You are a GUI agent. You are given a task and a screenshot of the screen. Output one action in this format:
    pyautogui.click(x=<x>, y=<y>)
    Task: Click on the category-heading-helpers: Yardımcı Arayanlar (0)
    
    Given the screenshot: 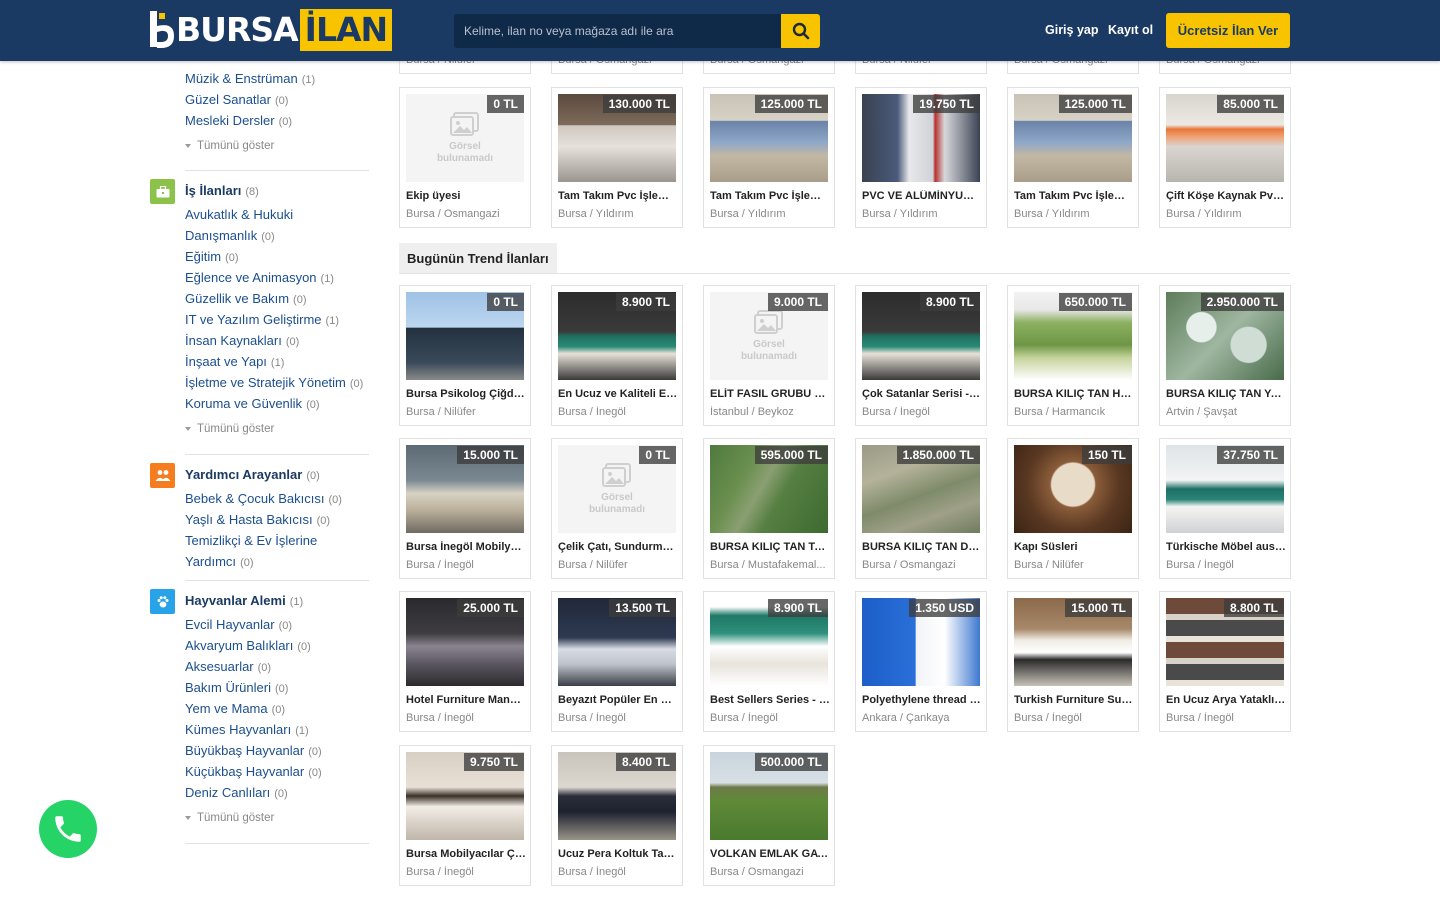 What is the action you would take?
    pyautogui.click(x=252, y=474)
    